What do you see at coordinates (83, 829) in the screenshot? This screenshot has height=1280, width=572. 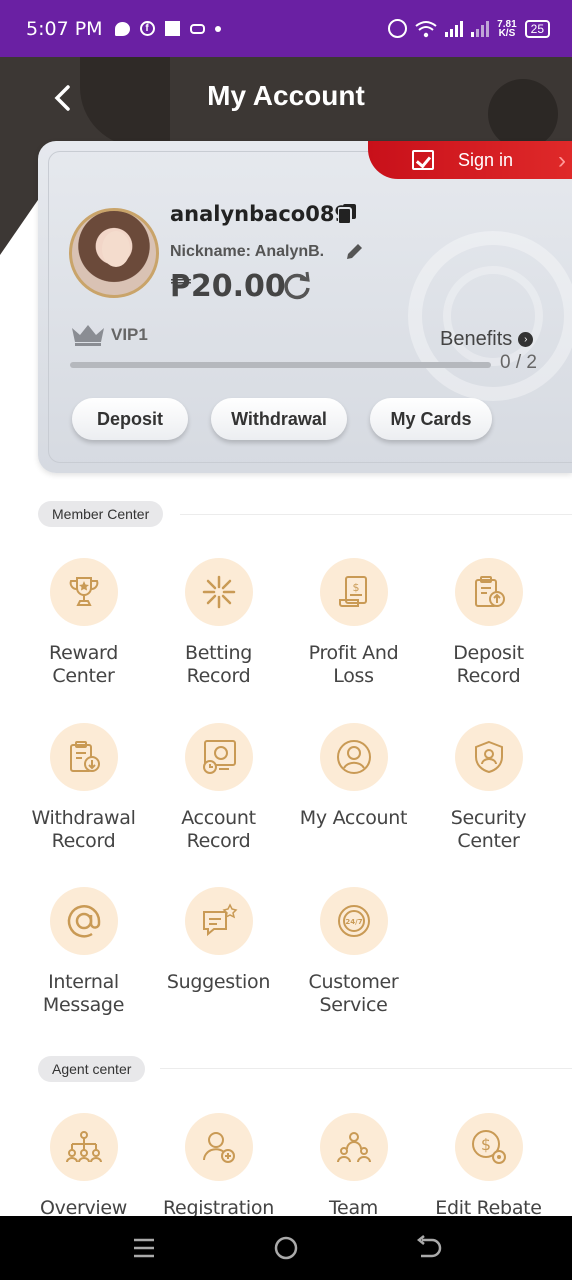 I see `item-label: Withdrawal Record` at bounding box center [83, 829].